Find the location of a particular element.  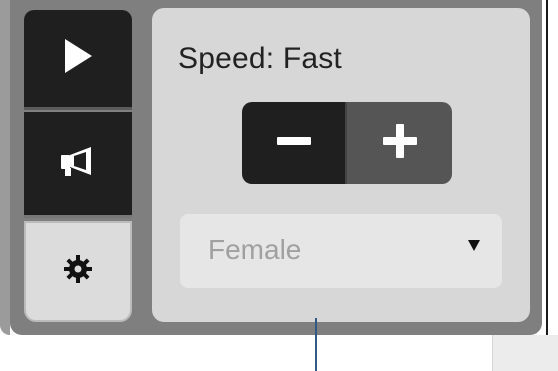

increase-speed-button is located at coordinates (399, 143).